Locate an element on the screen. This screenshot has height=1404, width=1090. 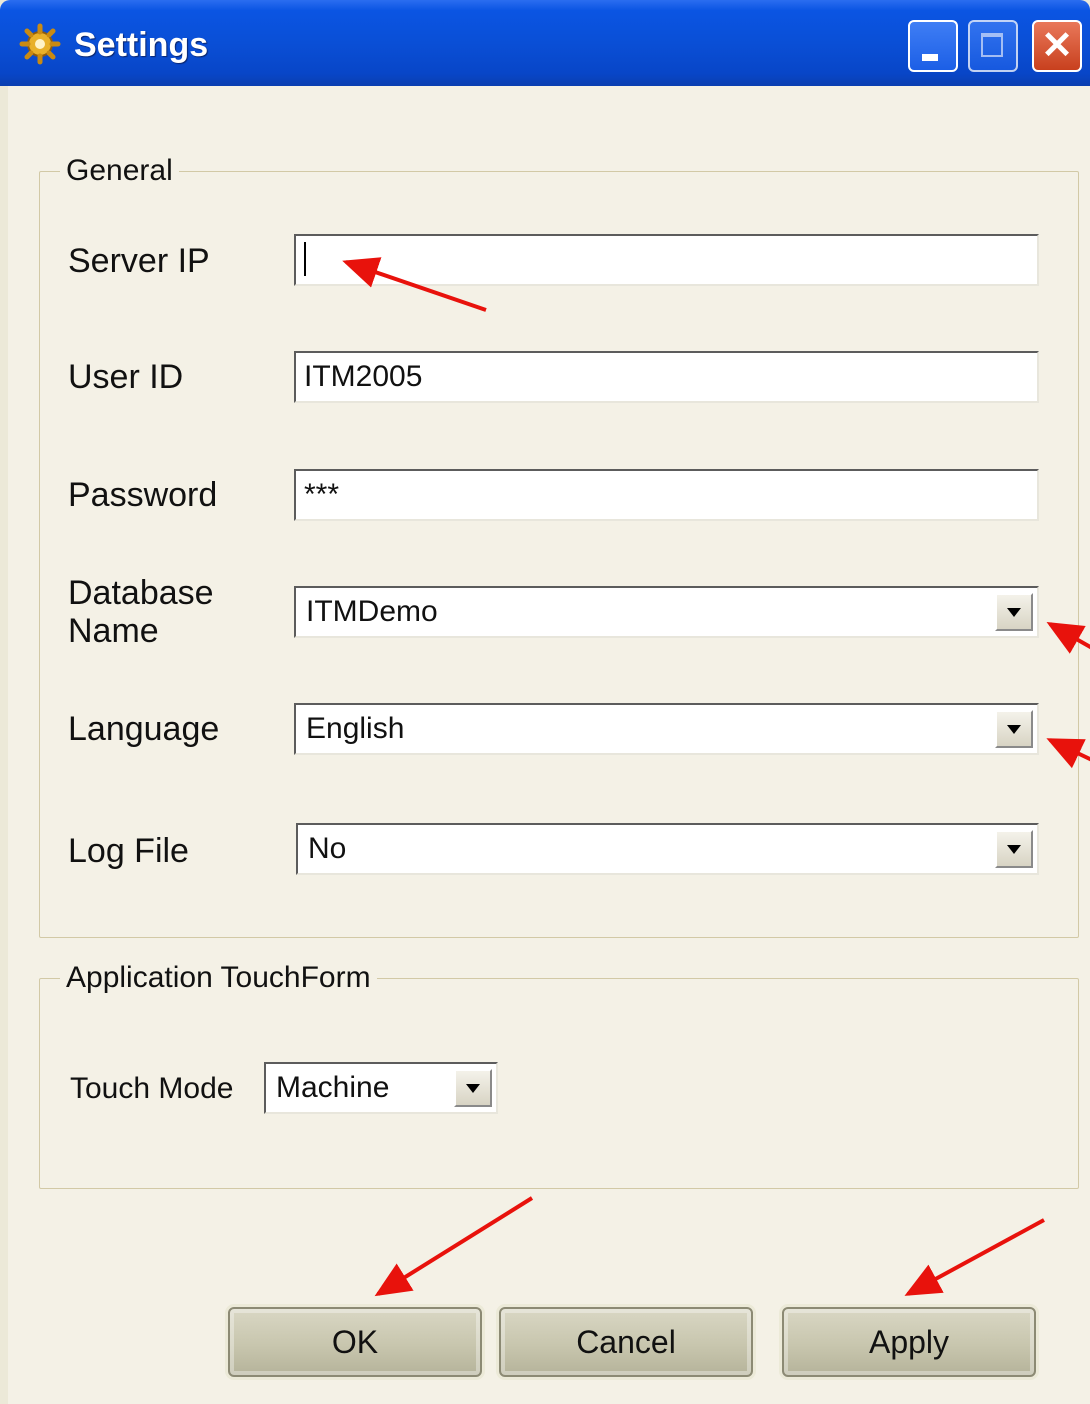
database-name-label: Database Name is located at coordinates (141, 612).